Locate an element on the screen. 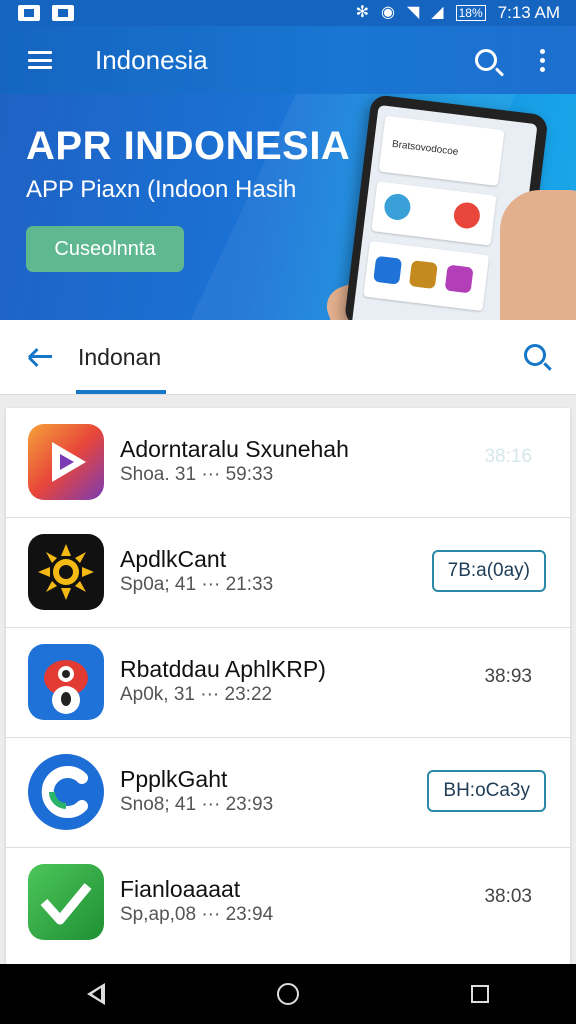 Image resolution: width=576 pixels, height=1024 pixels. list-item: Fianloaaaat Sp,ap,08 ··· 23:94 38:03 is located at coordinates (288, 903).